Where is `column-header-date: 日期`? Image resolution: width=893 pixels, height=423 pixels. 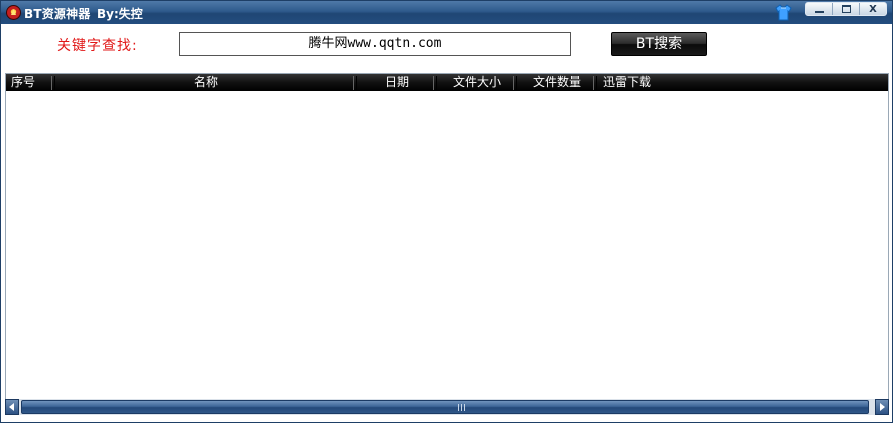 column-header-date: 日期 is located at coordinates (397, 82).